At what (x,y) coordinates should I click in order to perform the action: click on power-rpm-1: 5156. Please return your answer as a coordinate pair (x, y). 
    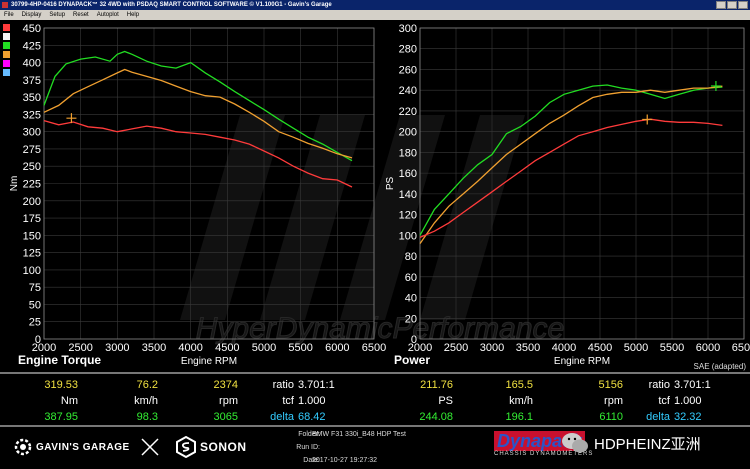
    Looking at the image, I should click on (610, 385).